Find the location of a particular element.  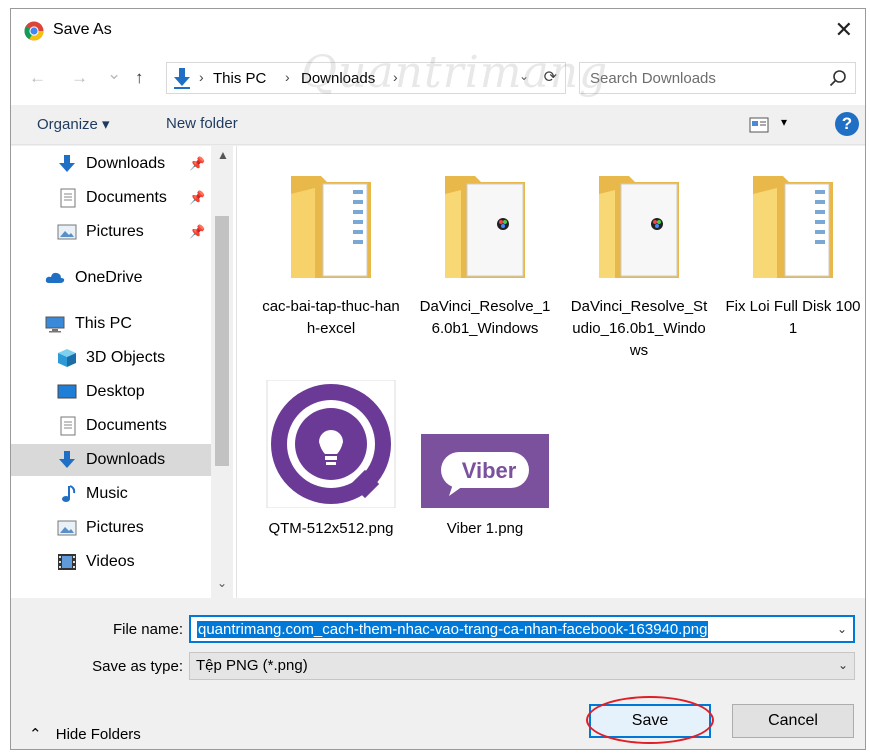

sidebar-scrollbar: ▲ ⌄ is located at coordinates (222, 372).